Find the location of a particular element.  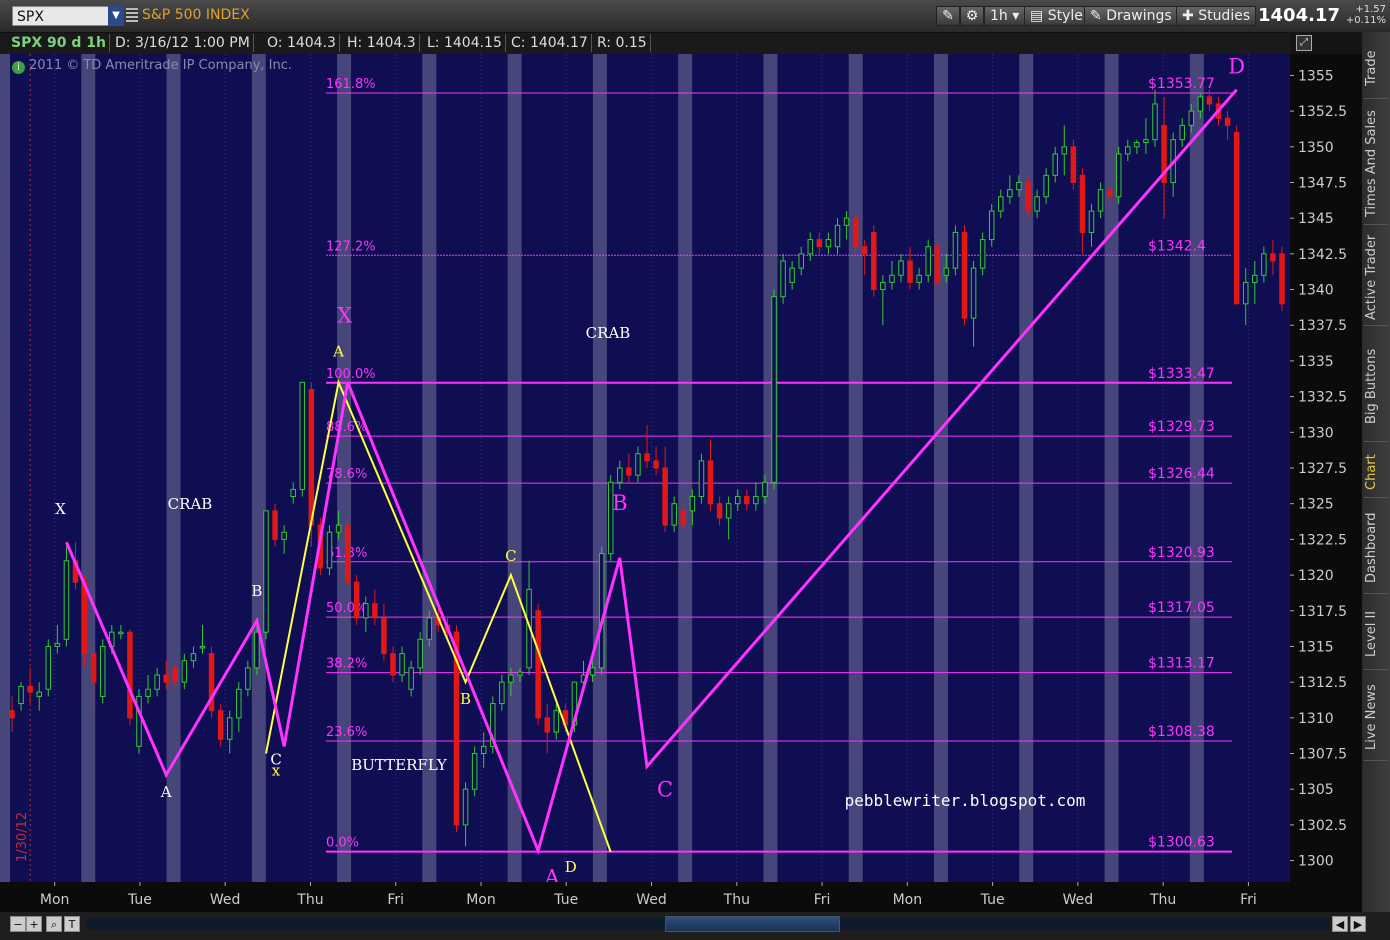

info-close: C: 1404.17 is located at coordinates (550, 43).